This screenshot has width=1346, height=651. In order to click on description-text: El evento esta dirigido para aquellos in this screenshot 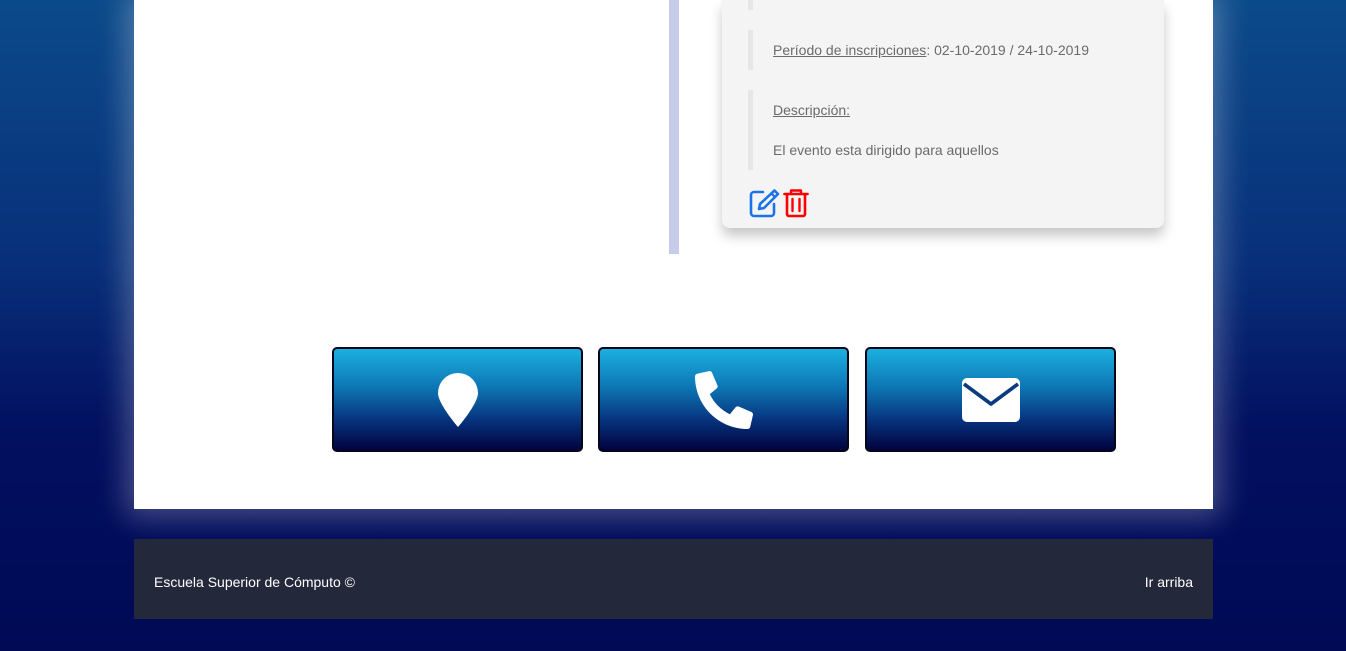, I will do `click(886, 150)`.